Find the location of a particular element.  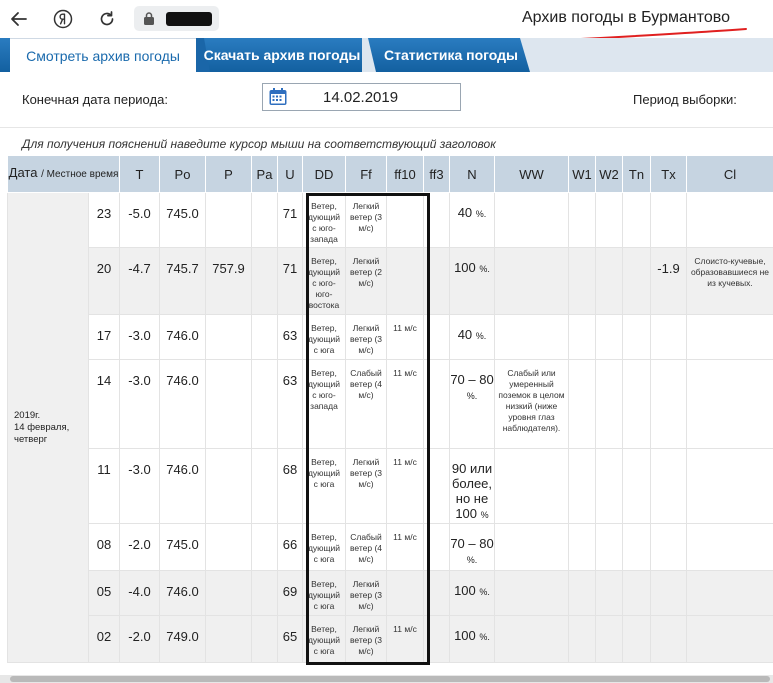

header-WW: WW is located at coordinates (531, 174).